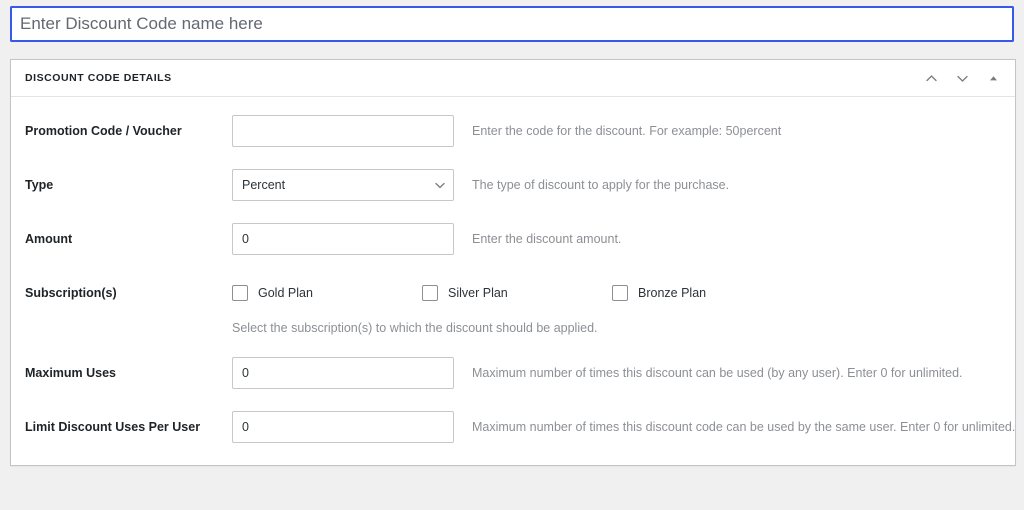 This screenshot has height=510, width=1024. I want to click on promotion-code-field, so click(352, 131).